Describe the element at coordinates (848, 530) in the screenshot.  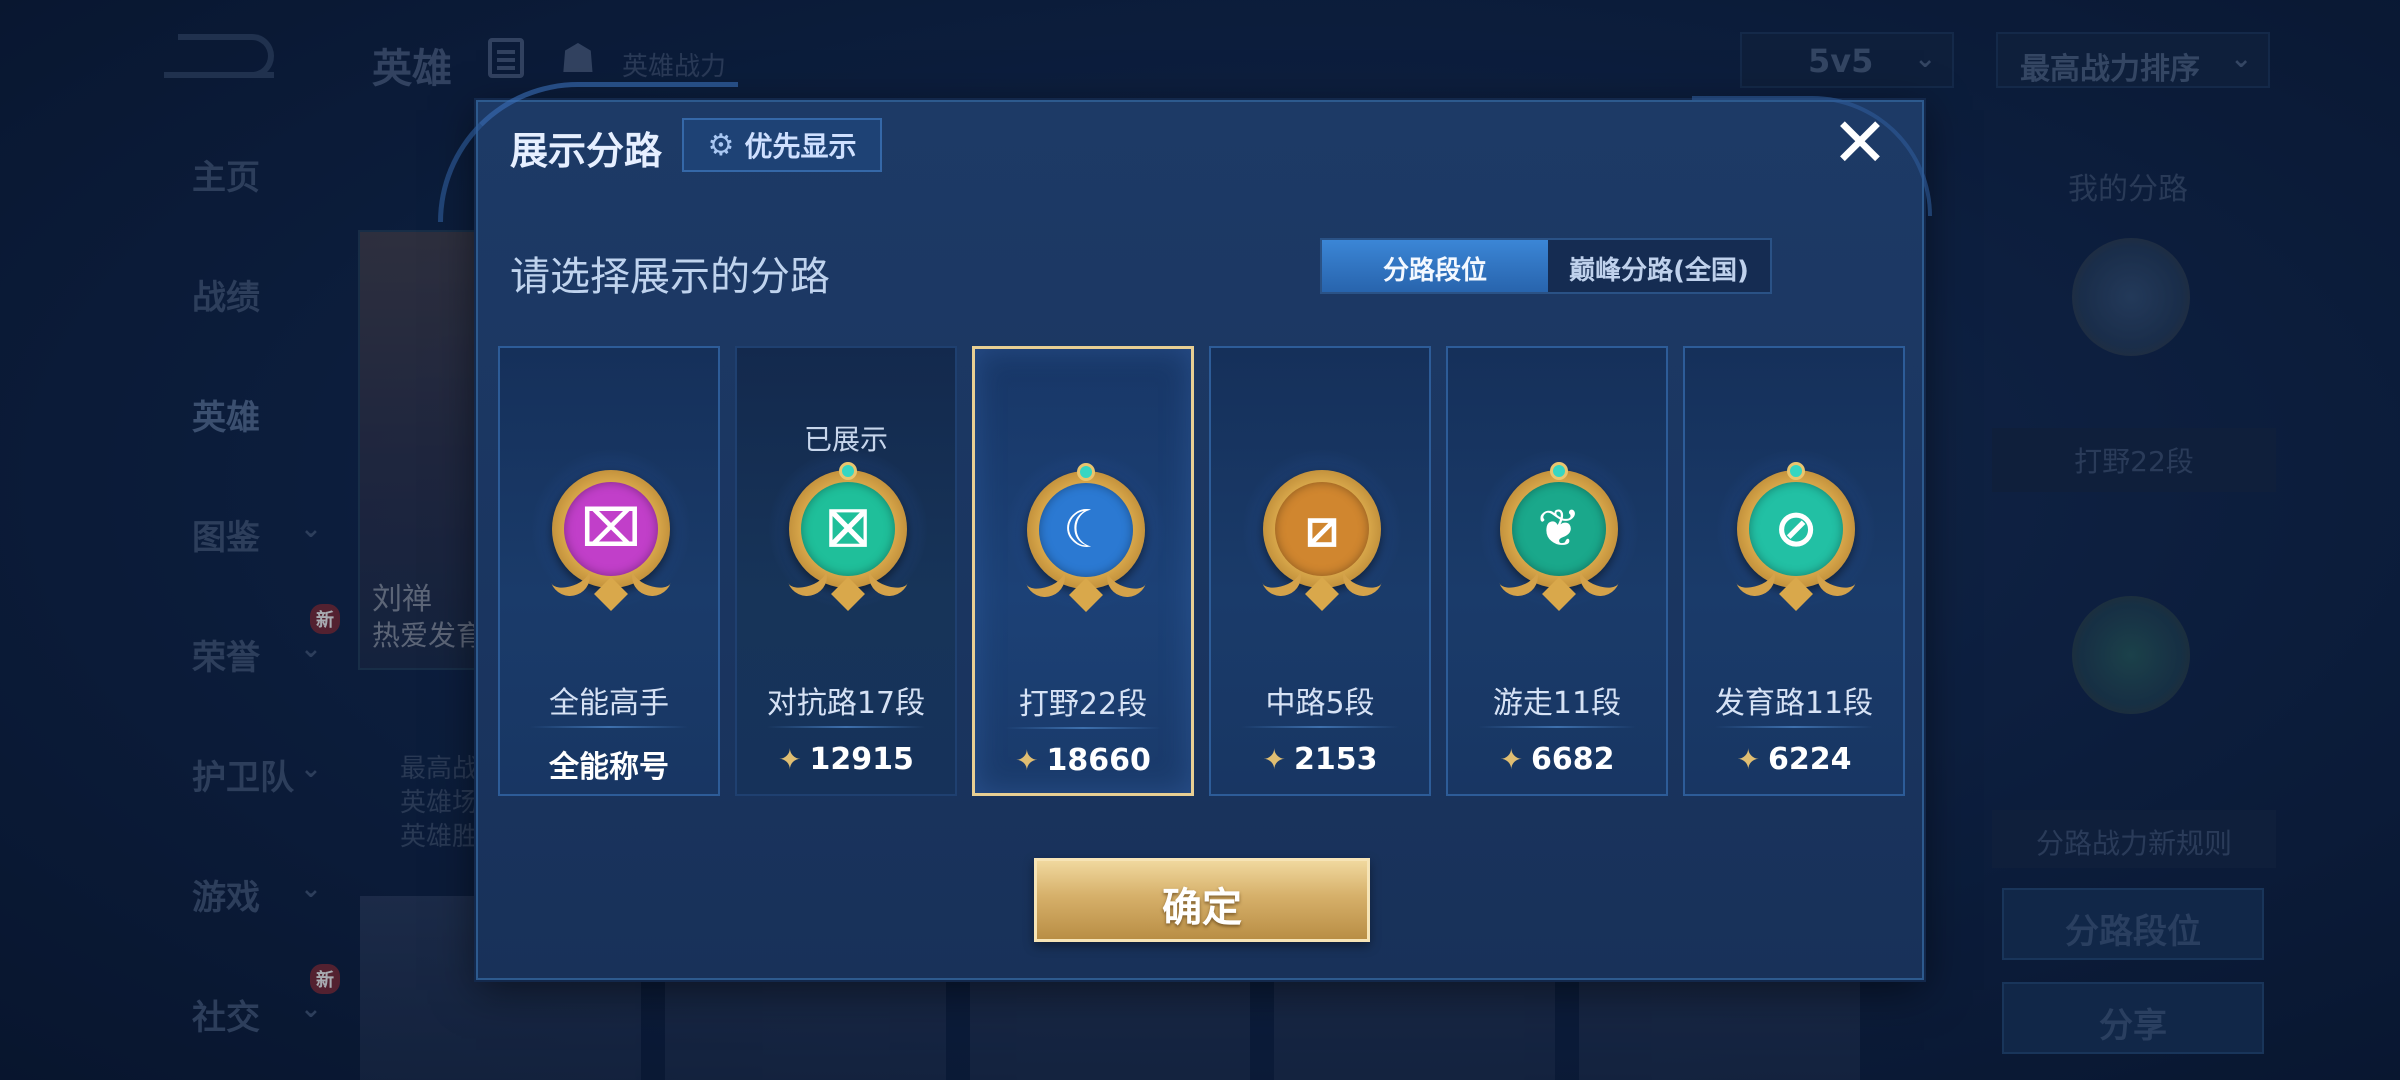
I see `clash-lane-medal: ⛝` at that location.